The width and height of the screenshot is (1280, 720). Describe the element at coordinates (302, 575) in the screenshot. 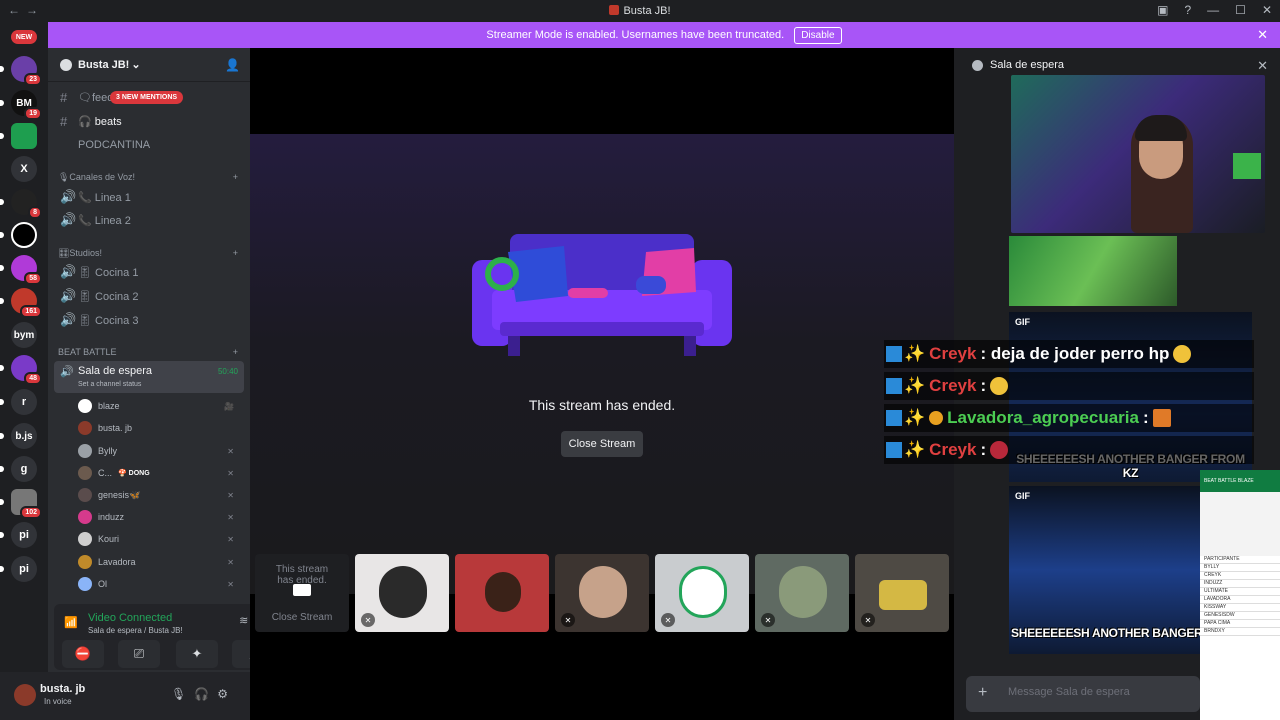

I see `tile-ended-text: This stream has ended.` at that location.